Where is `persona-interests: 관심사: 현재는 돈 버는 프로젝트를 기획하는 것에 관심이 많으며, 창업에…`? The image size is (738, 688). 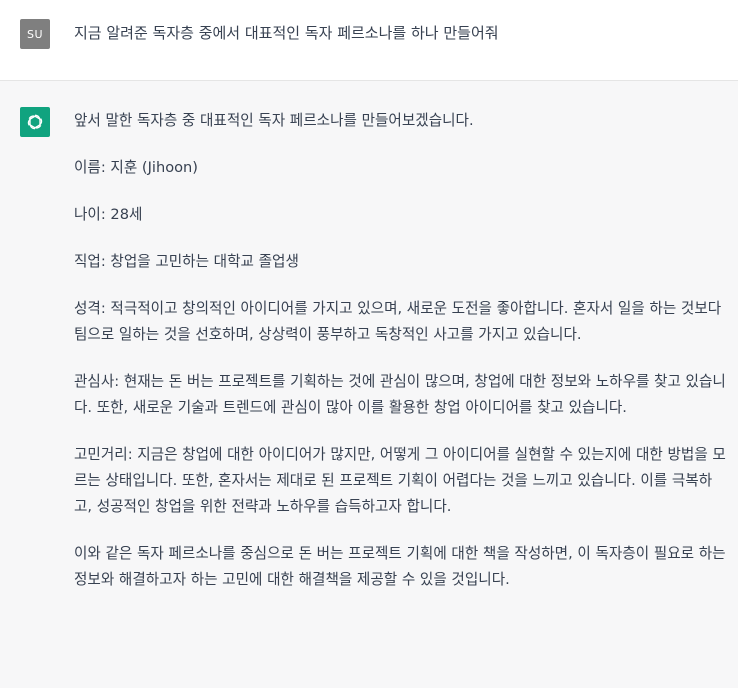 persona-interests: 관심사: 현재는 돈 버는 프로젝트를 기획하는 것에 관심이 많으며, 창업에… is located at coordinates (400, 394).